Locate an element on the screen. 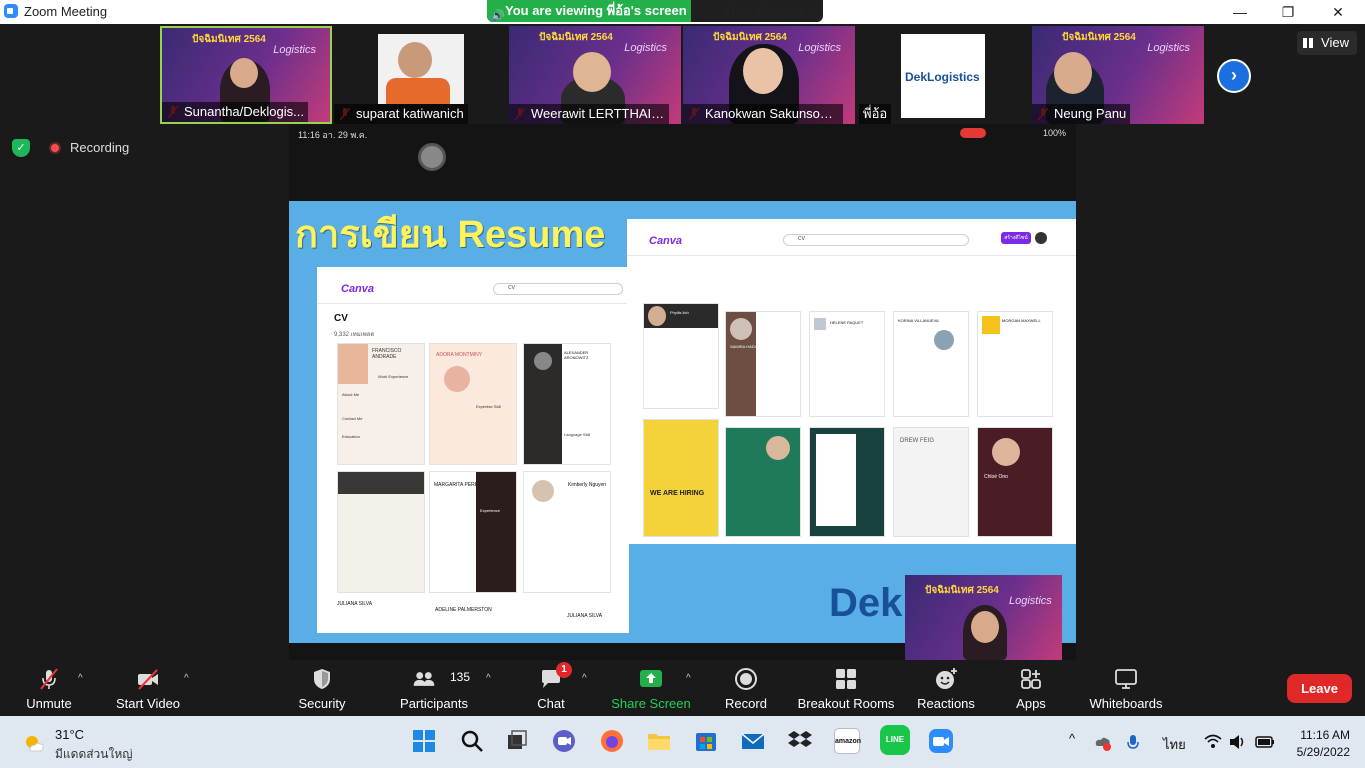 The image size is (1365, 768). view-label: View is located at coordinates (1335, 42).